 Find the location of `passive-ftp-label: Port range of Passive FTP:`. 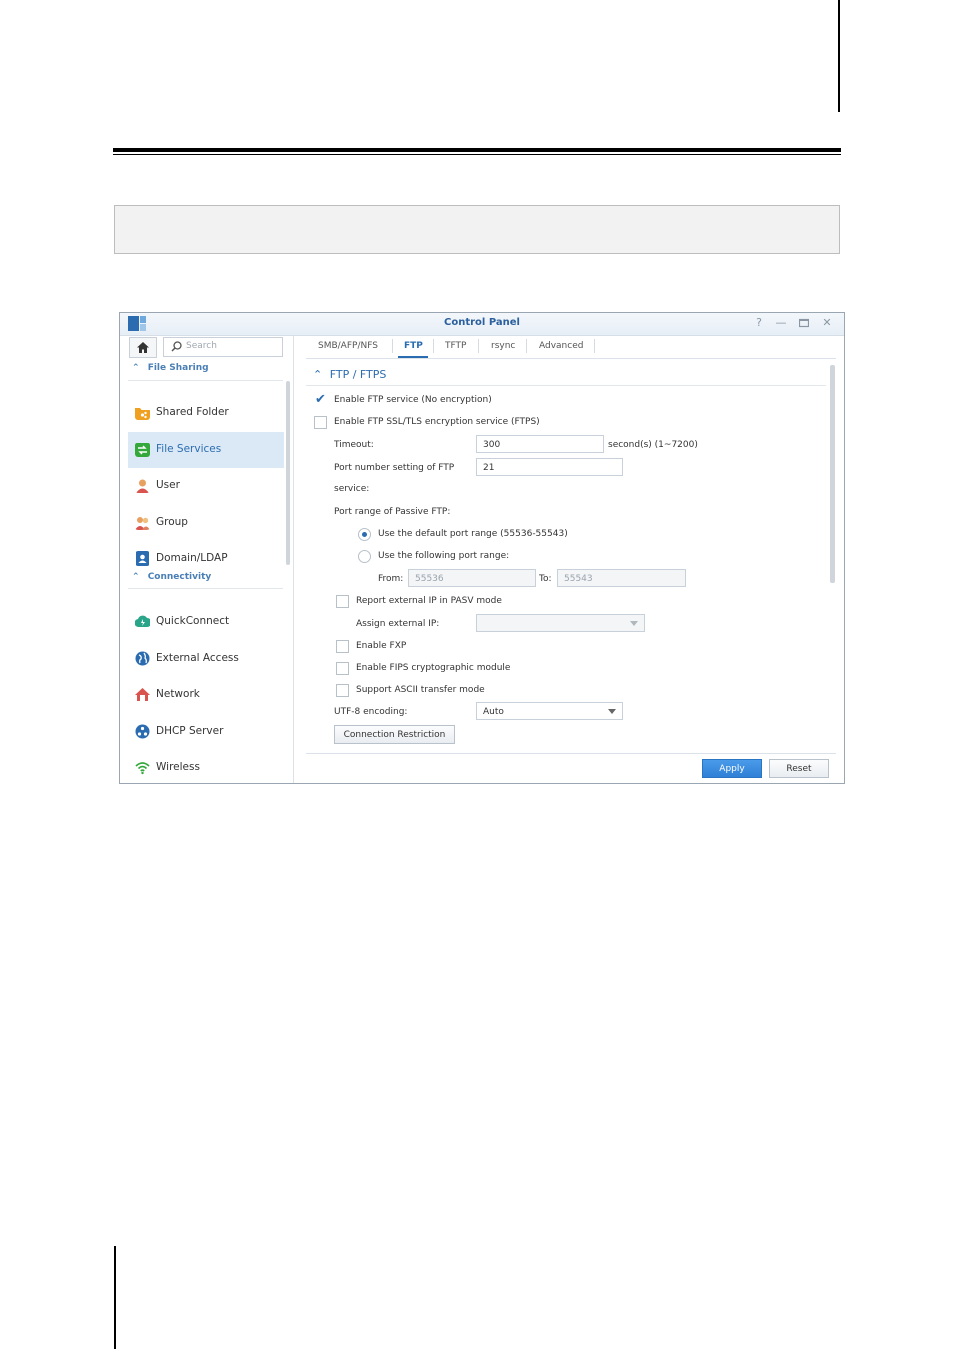

passive-ftp-label: Port range of Passive FTP: is located at coordinates (392, 512).